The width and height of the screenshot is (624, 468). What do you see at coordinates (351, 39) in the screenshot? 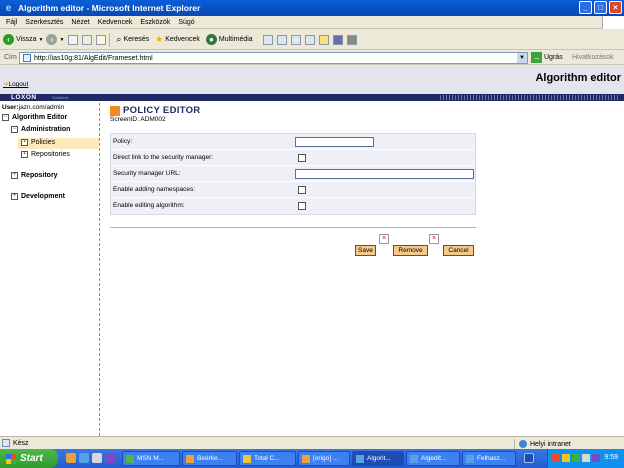
I see `research-icon` at bounding box center [351, 39].